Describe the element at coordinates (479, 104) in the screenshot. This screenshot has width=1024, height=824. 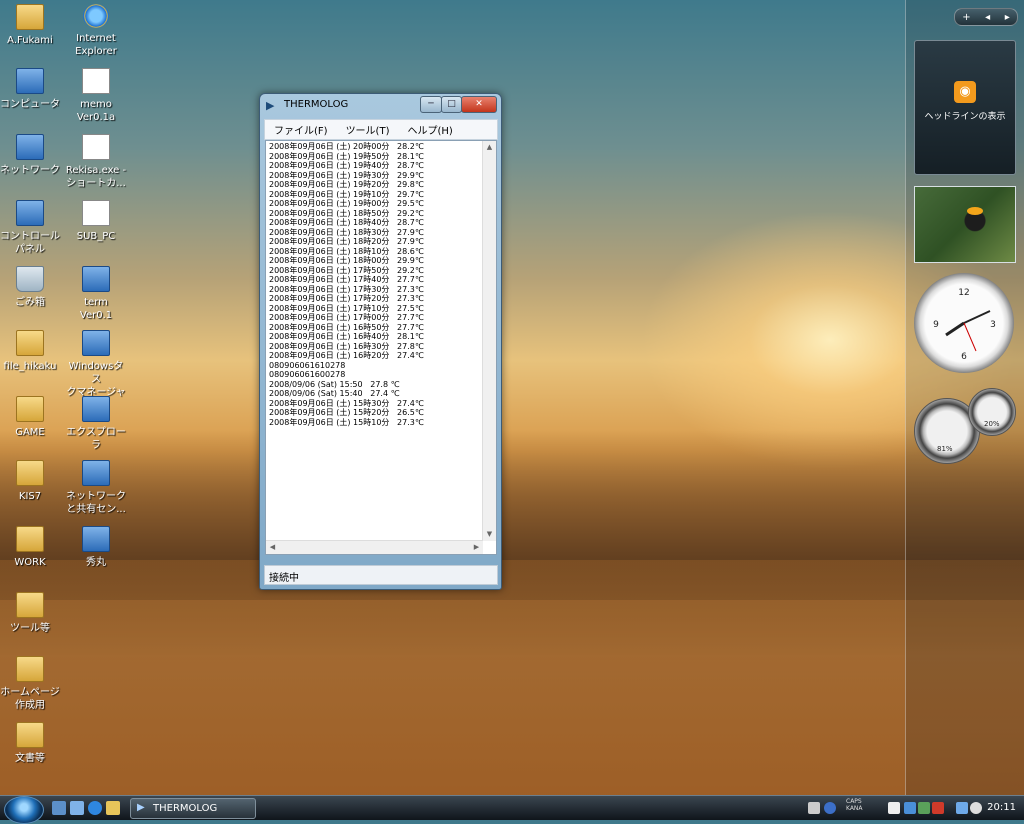
I see `close-button: ✕` at that location.